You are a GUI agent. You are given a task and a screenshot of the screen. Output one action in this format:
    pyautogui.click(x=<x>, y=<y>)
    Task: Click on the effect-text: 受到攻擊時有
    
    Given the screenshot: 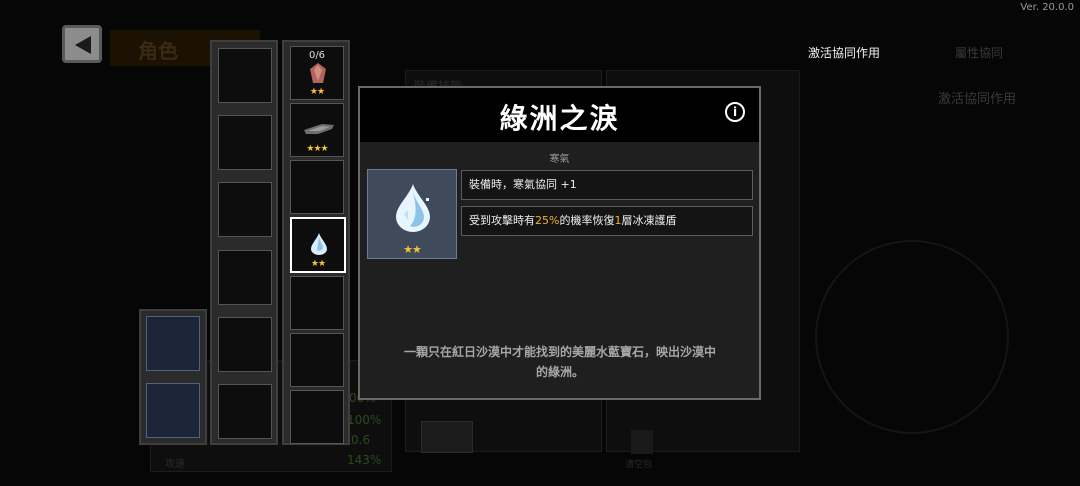 What is the action you would take?
    pyautogui.click(x=502, y=220)
    